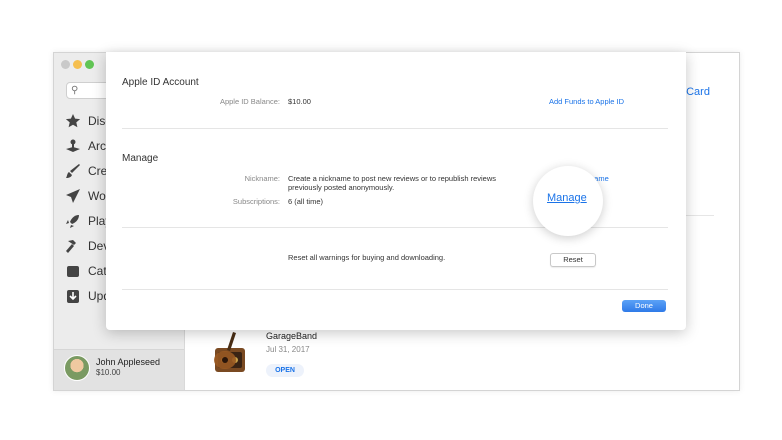 The height and width of the screenshot is (440, 782). What do you see at coordinates (77, 368) in the screenshot?
I see `avatar` at bounding box center [77, 368].